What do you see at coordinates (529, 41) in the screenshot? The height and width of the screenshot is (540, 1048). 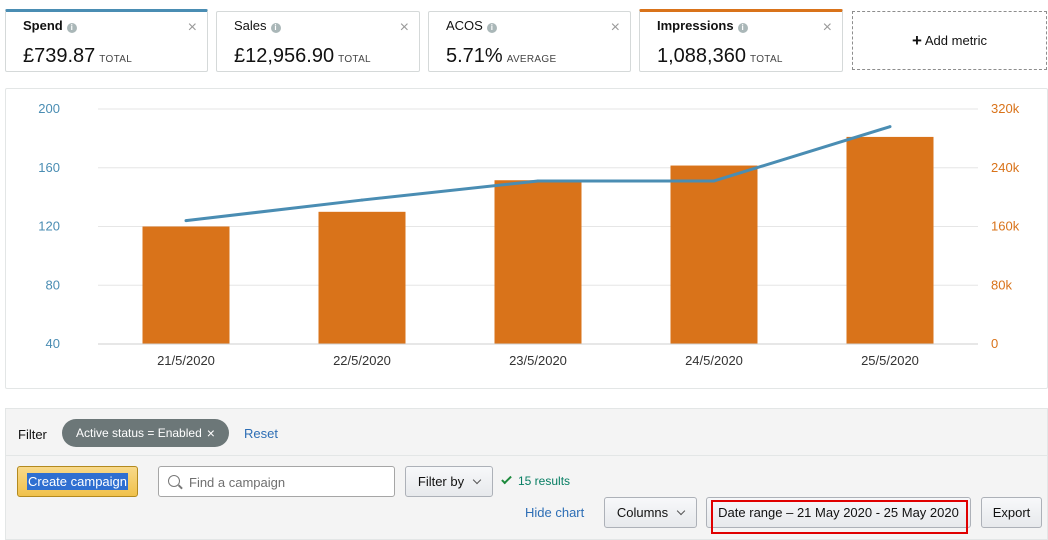 I see `metric-card-acos: ACOS i × 5.71% AVERAGE` at bounding box center [529, 41].